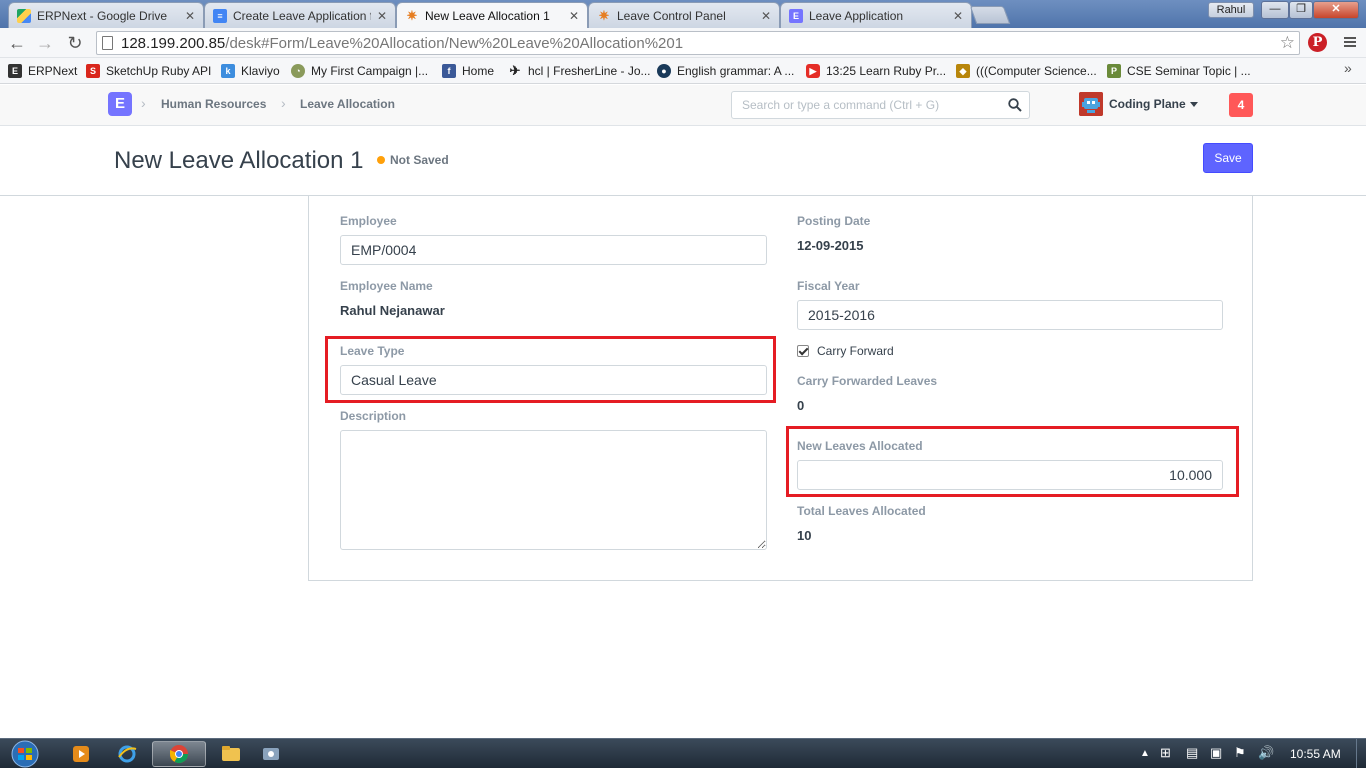 This screenshot has height=768, width=1366. Describe the element at coordinates (1228, 158) in the screenshot. I see `save-button: Save` at that location.